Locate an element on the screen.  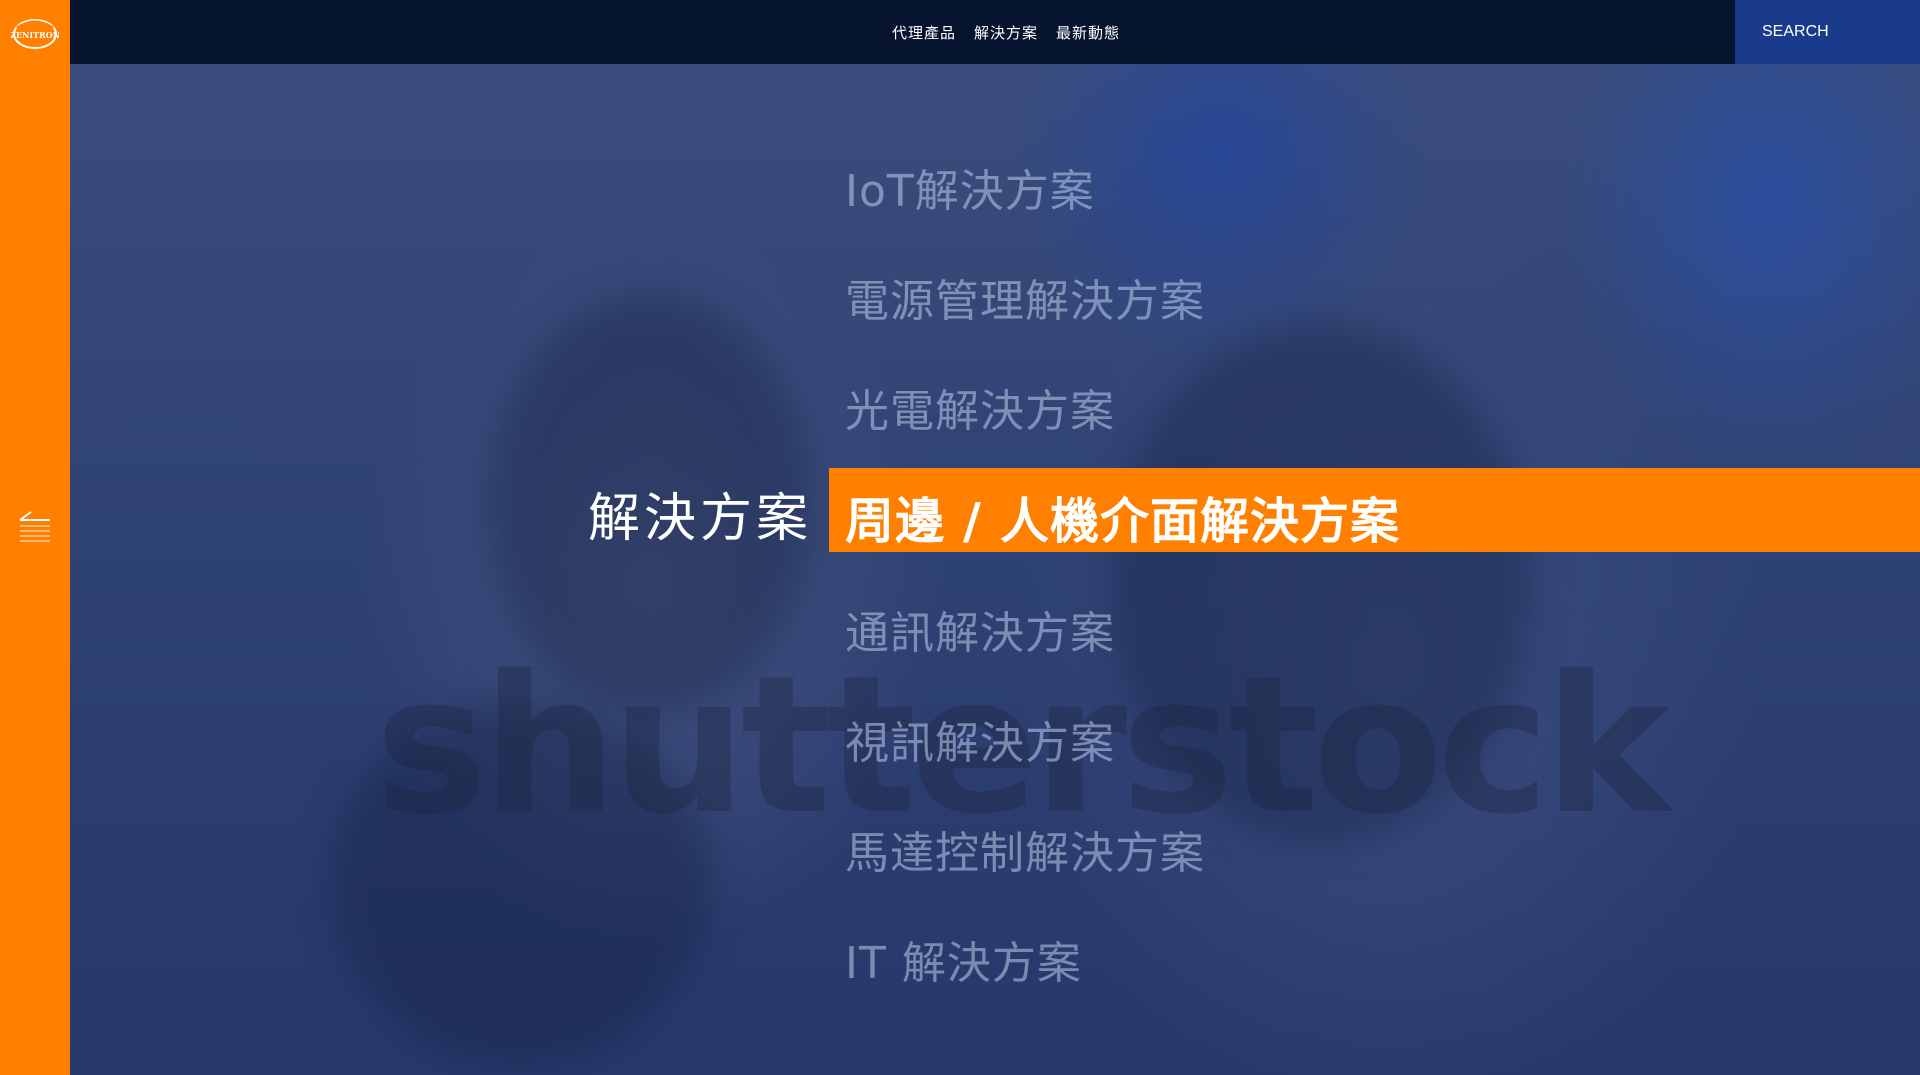
menu-item-video: 視訊解決方案 is located at coordinates (980, 739).